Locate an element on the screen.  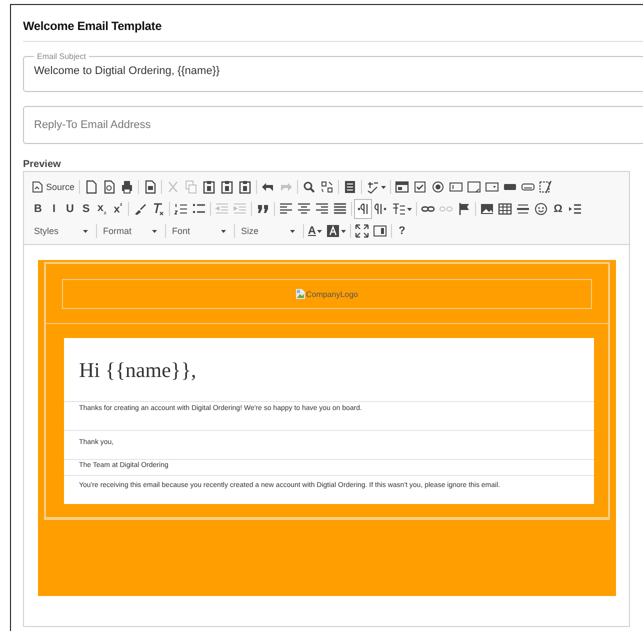
remove-format-icon is located at coordinates (158, 209).